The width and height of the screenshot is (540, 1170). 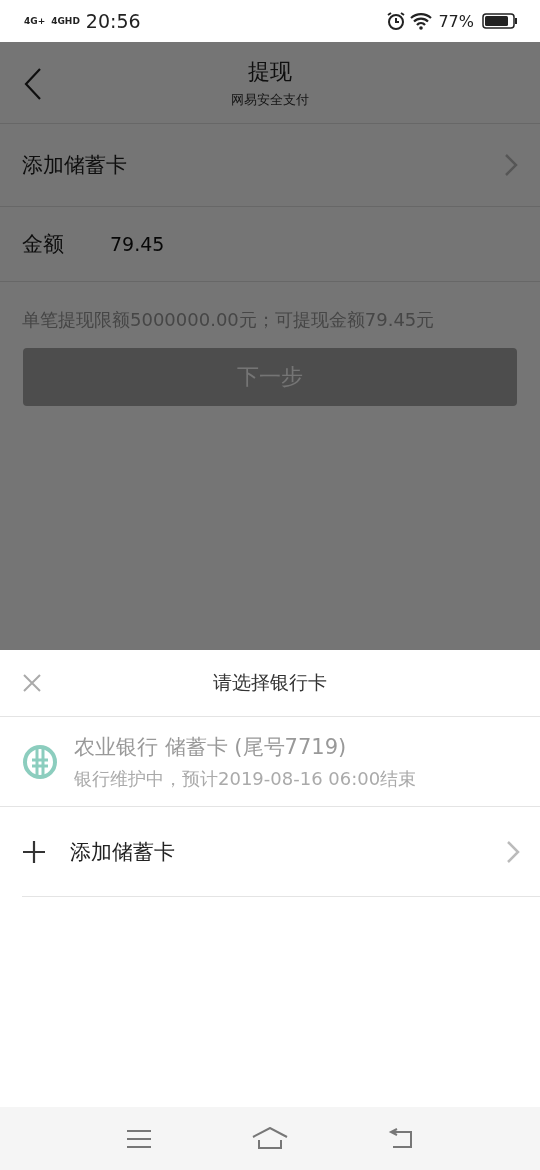 I want to click on signal-indicator: 4GHD, so click(x=65, y=21).